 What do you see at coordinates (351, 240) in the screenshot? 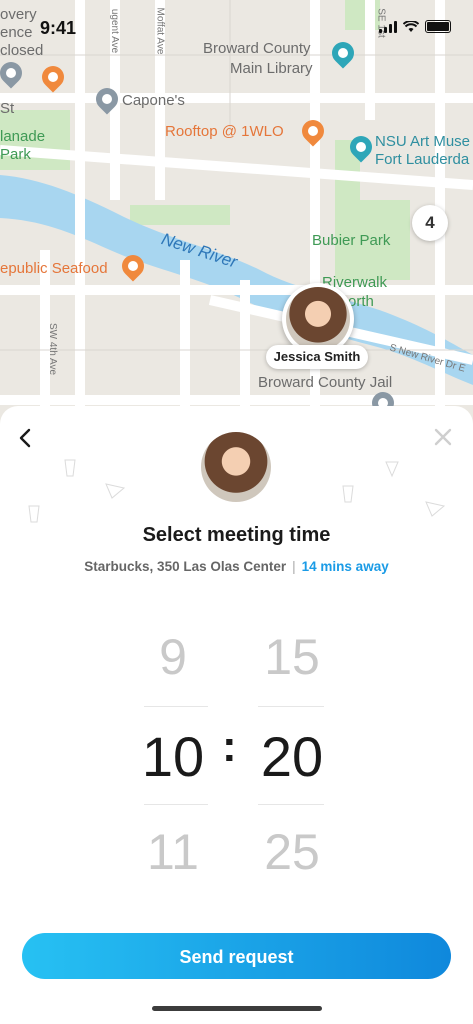
I see `map-label: Bubier Park` at bounding box center [351, 240].